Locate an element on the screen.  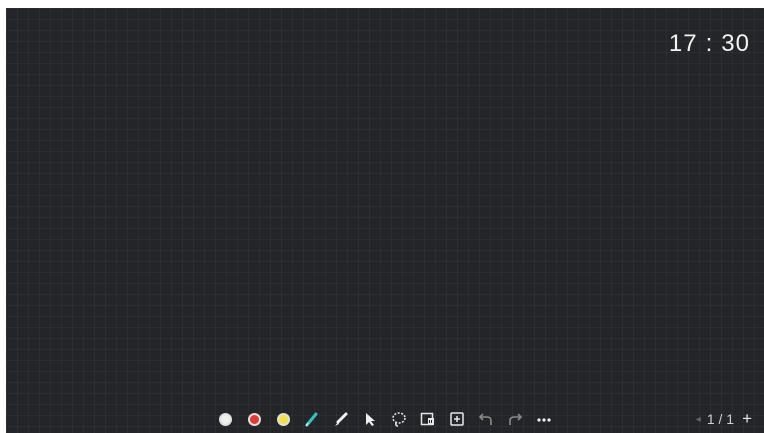
pen-button is located at coordinates (312, 419).